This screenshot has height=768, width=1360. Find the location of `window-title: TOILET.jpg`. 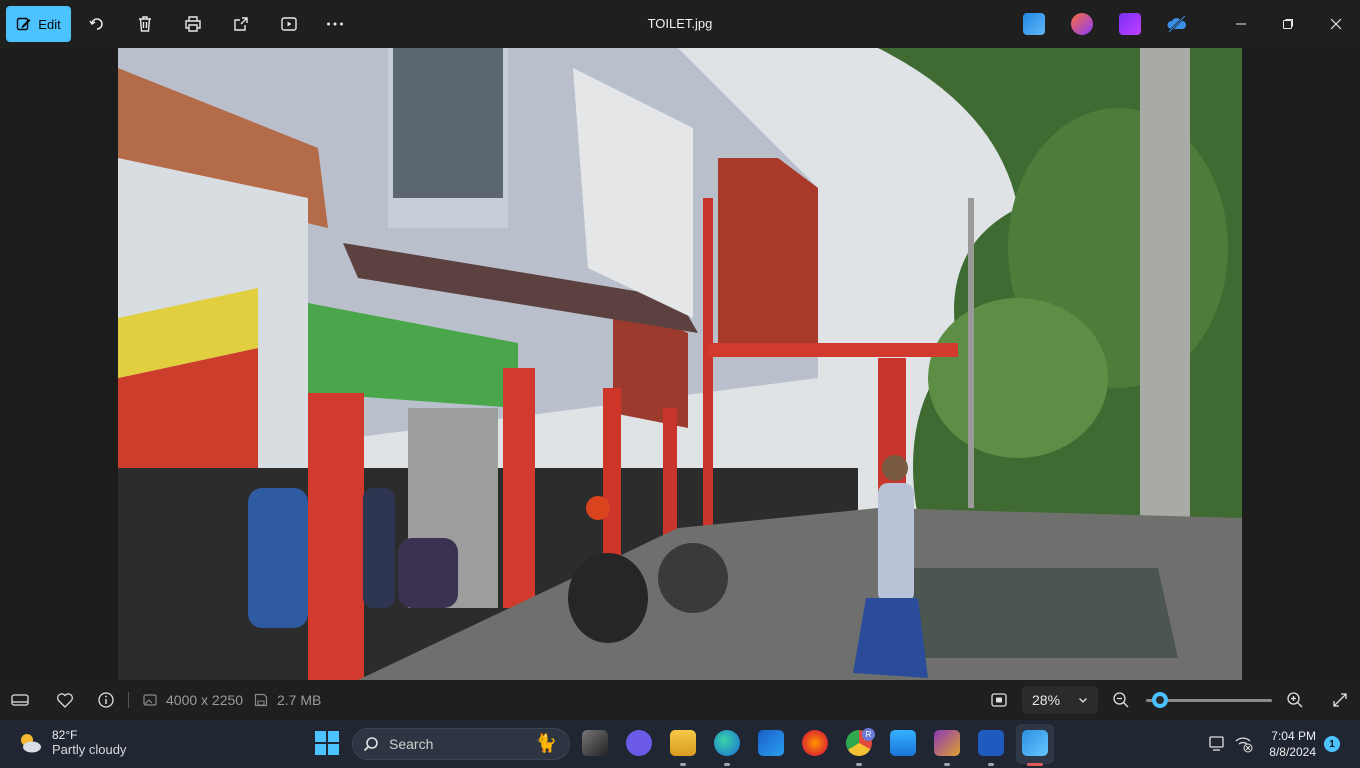

window-title: TOILET.jpg is located at coordinates (680, 23).